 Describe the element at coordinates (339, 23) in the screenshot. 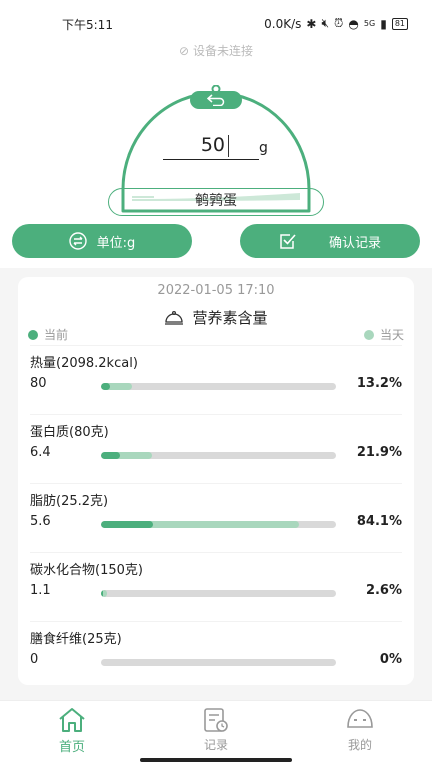

I see `alarm-icon: ⏰︎` at that location.